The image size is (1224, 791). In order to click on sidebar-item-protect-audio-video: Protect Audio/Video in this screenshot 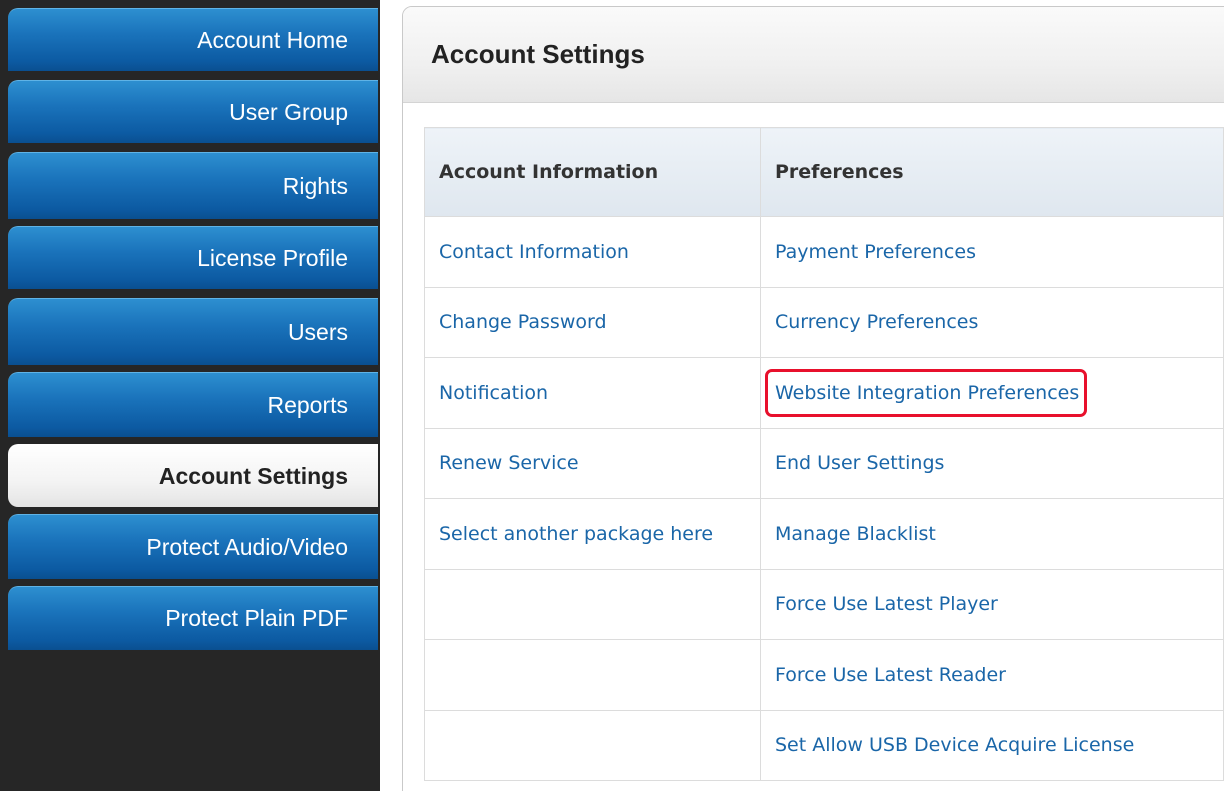, I will do `click(193, 546)`.